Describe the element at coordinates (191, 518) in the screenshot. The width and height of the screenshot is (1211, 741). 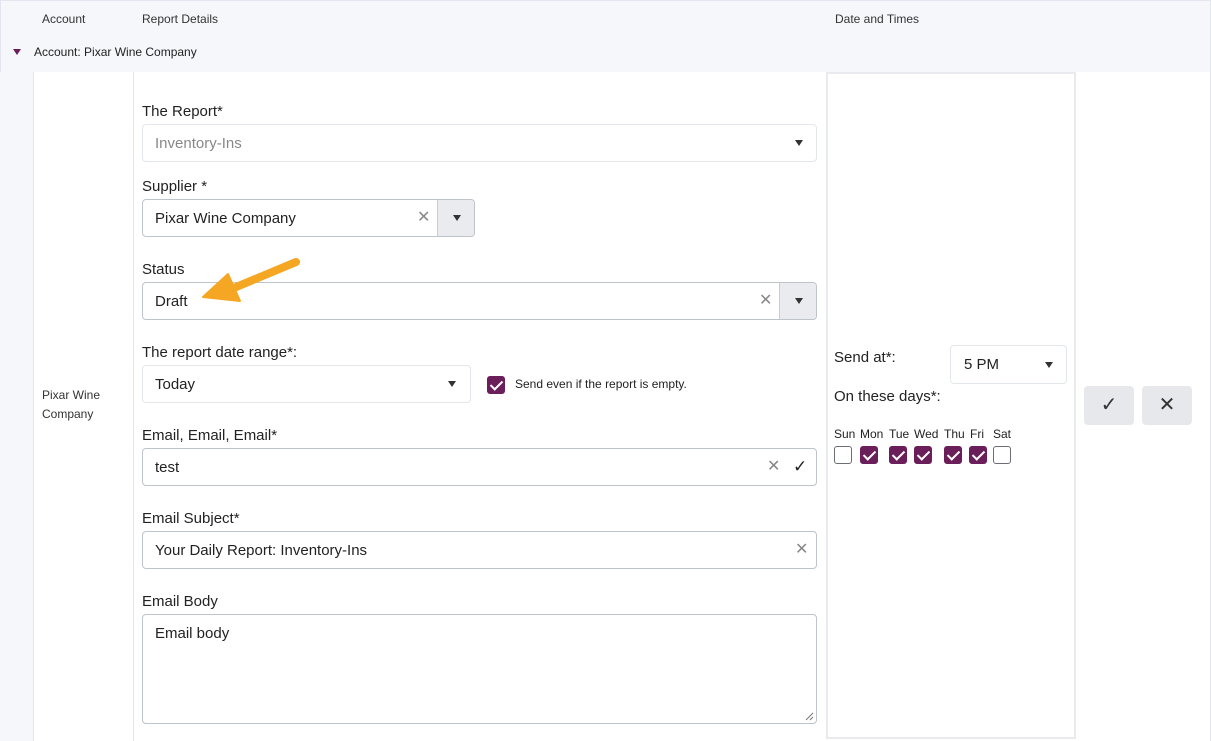
I see `subject-label: Email Subject*` at that location.